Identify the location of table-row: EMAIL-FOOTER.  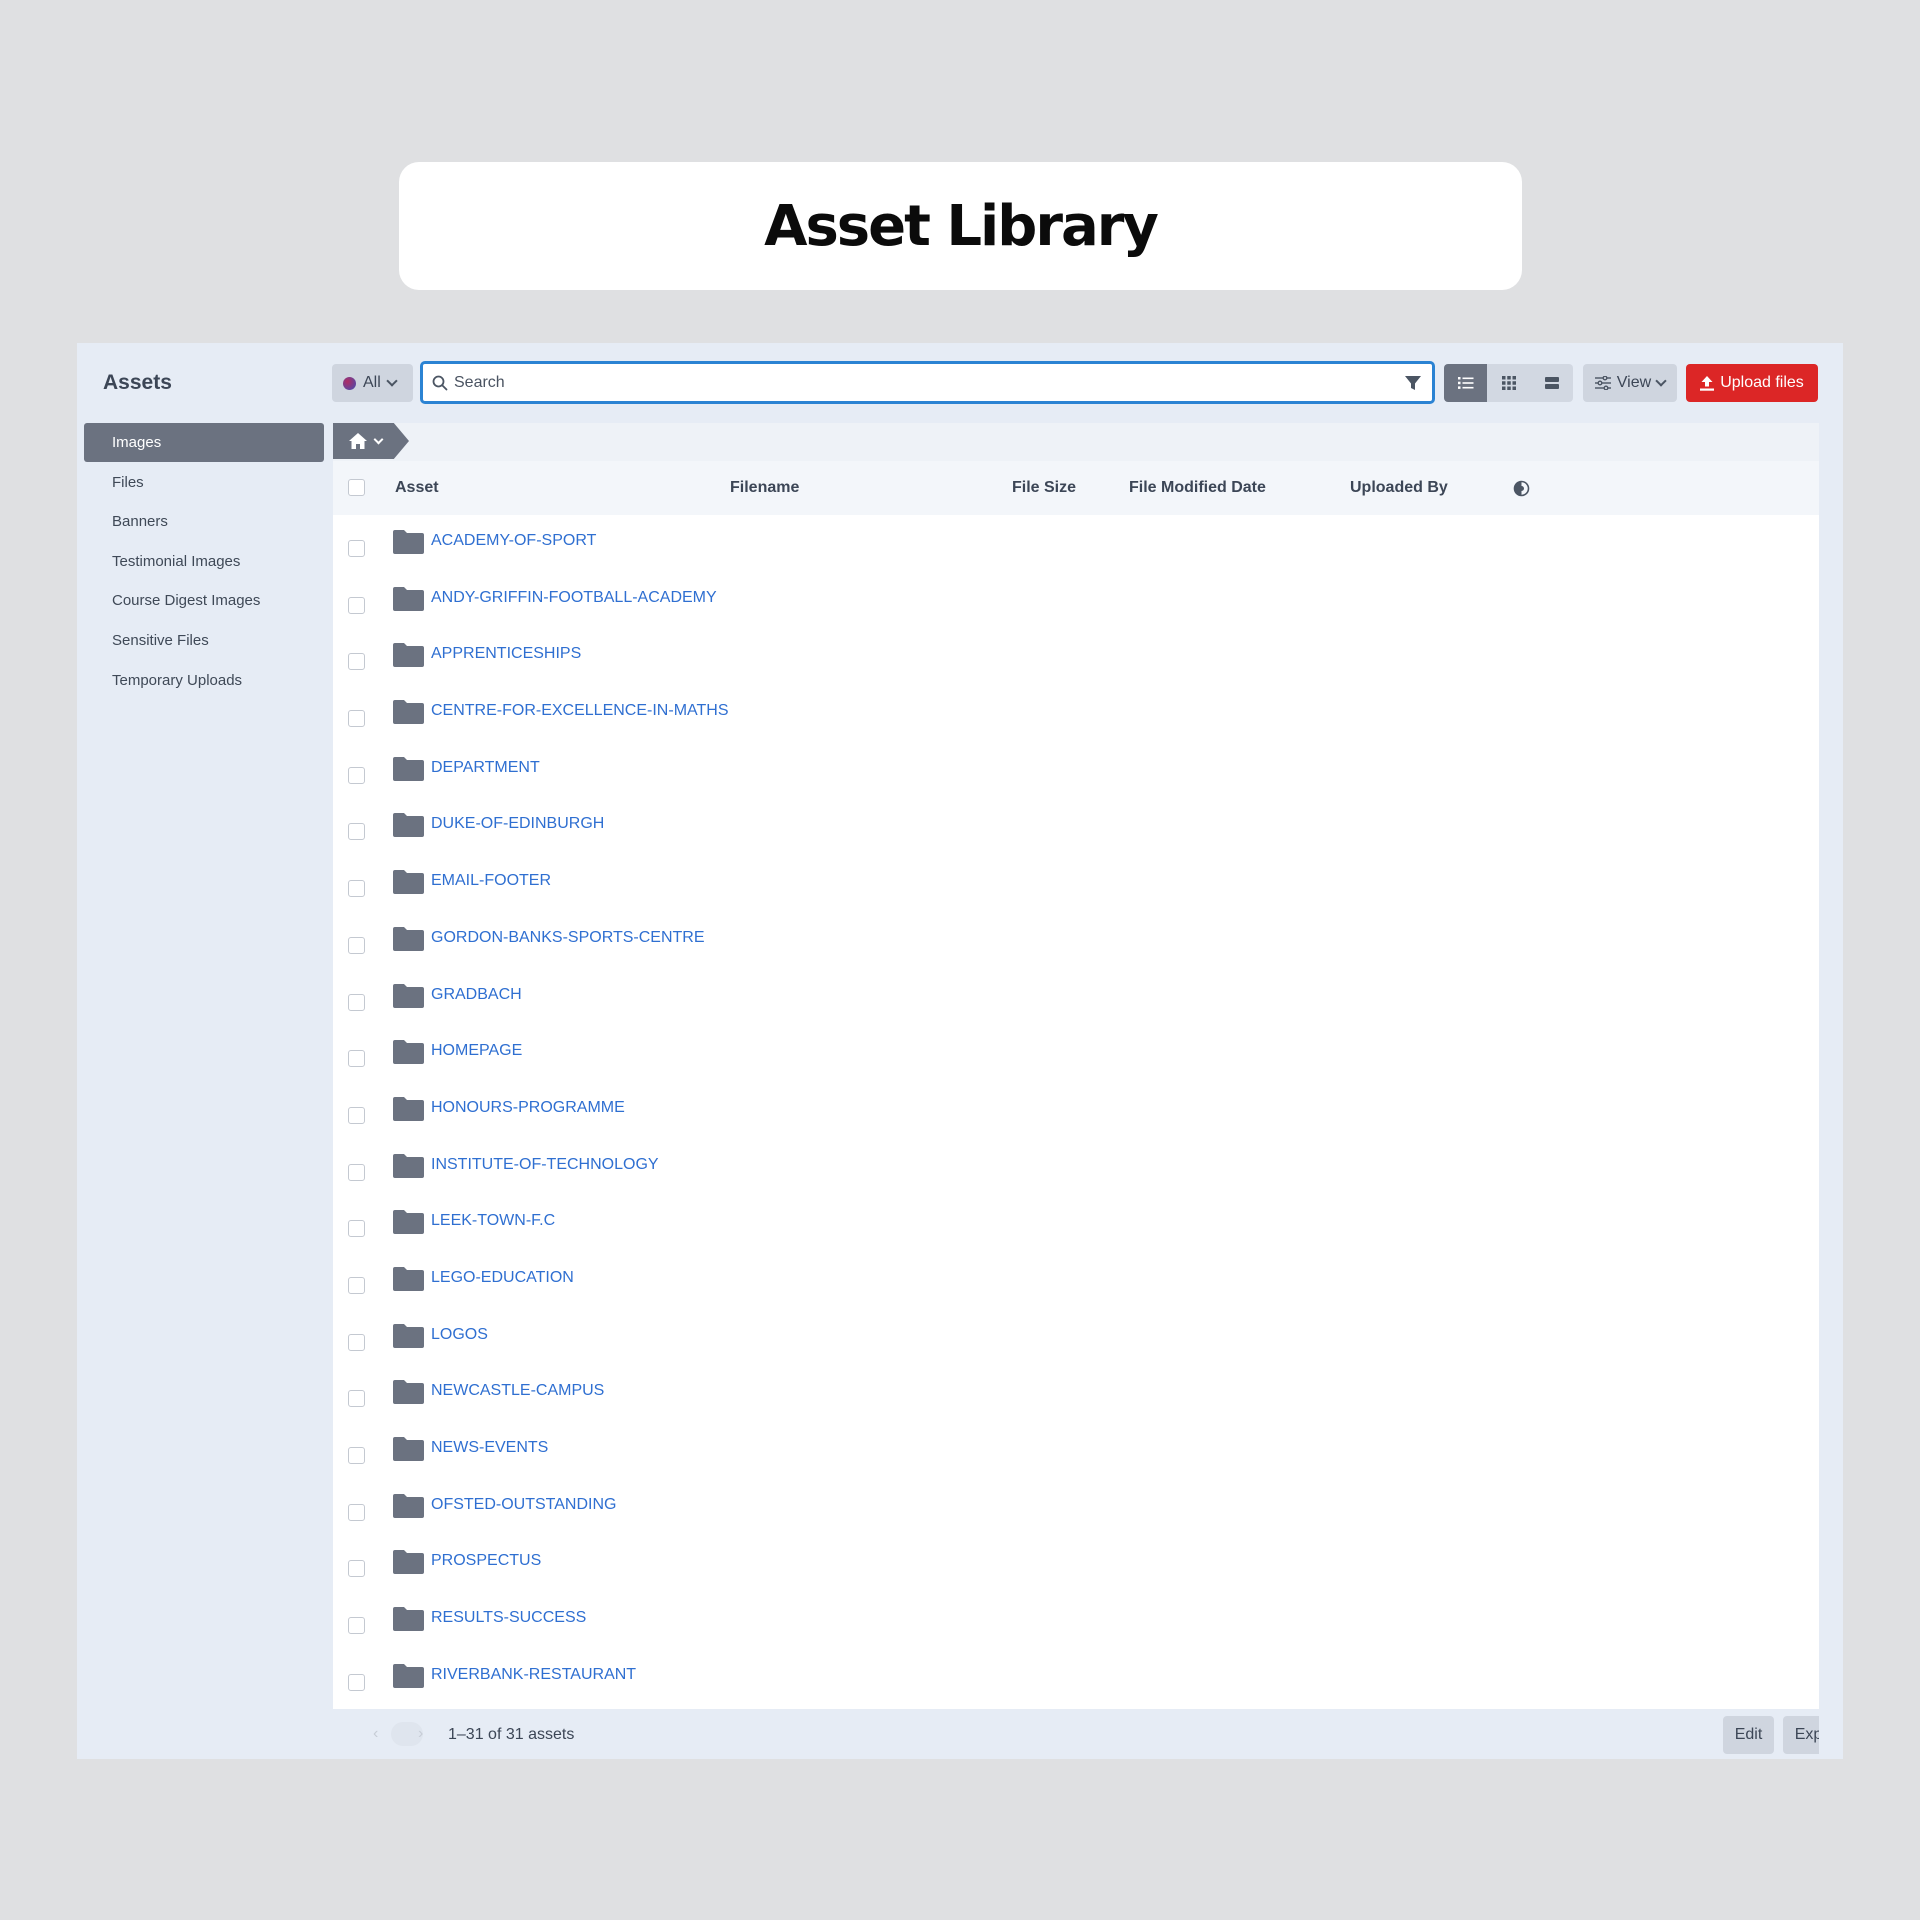
(1076, 883).